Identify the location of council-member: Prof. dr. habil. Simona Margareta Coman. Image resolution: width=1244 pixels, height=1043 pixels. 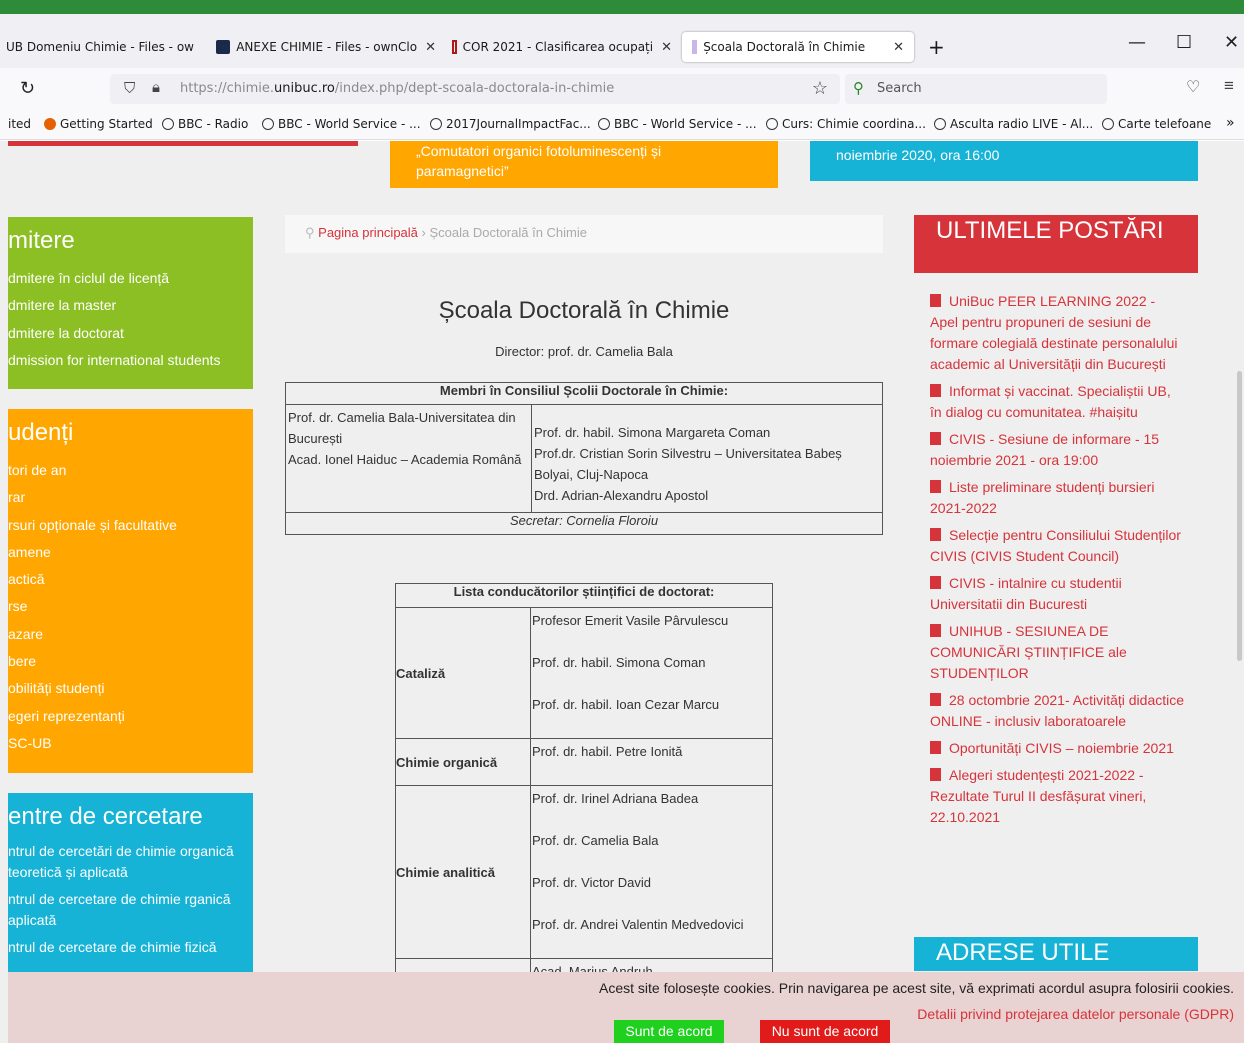
(652, 432).